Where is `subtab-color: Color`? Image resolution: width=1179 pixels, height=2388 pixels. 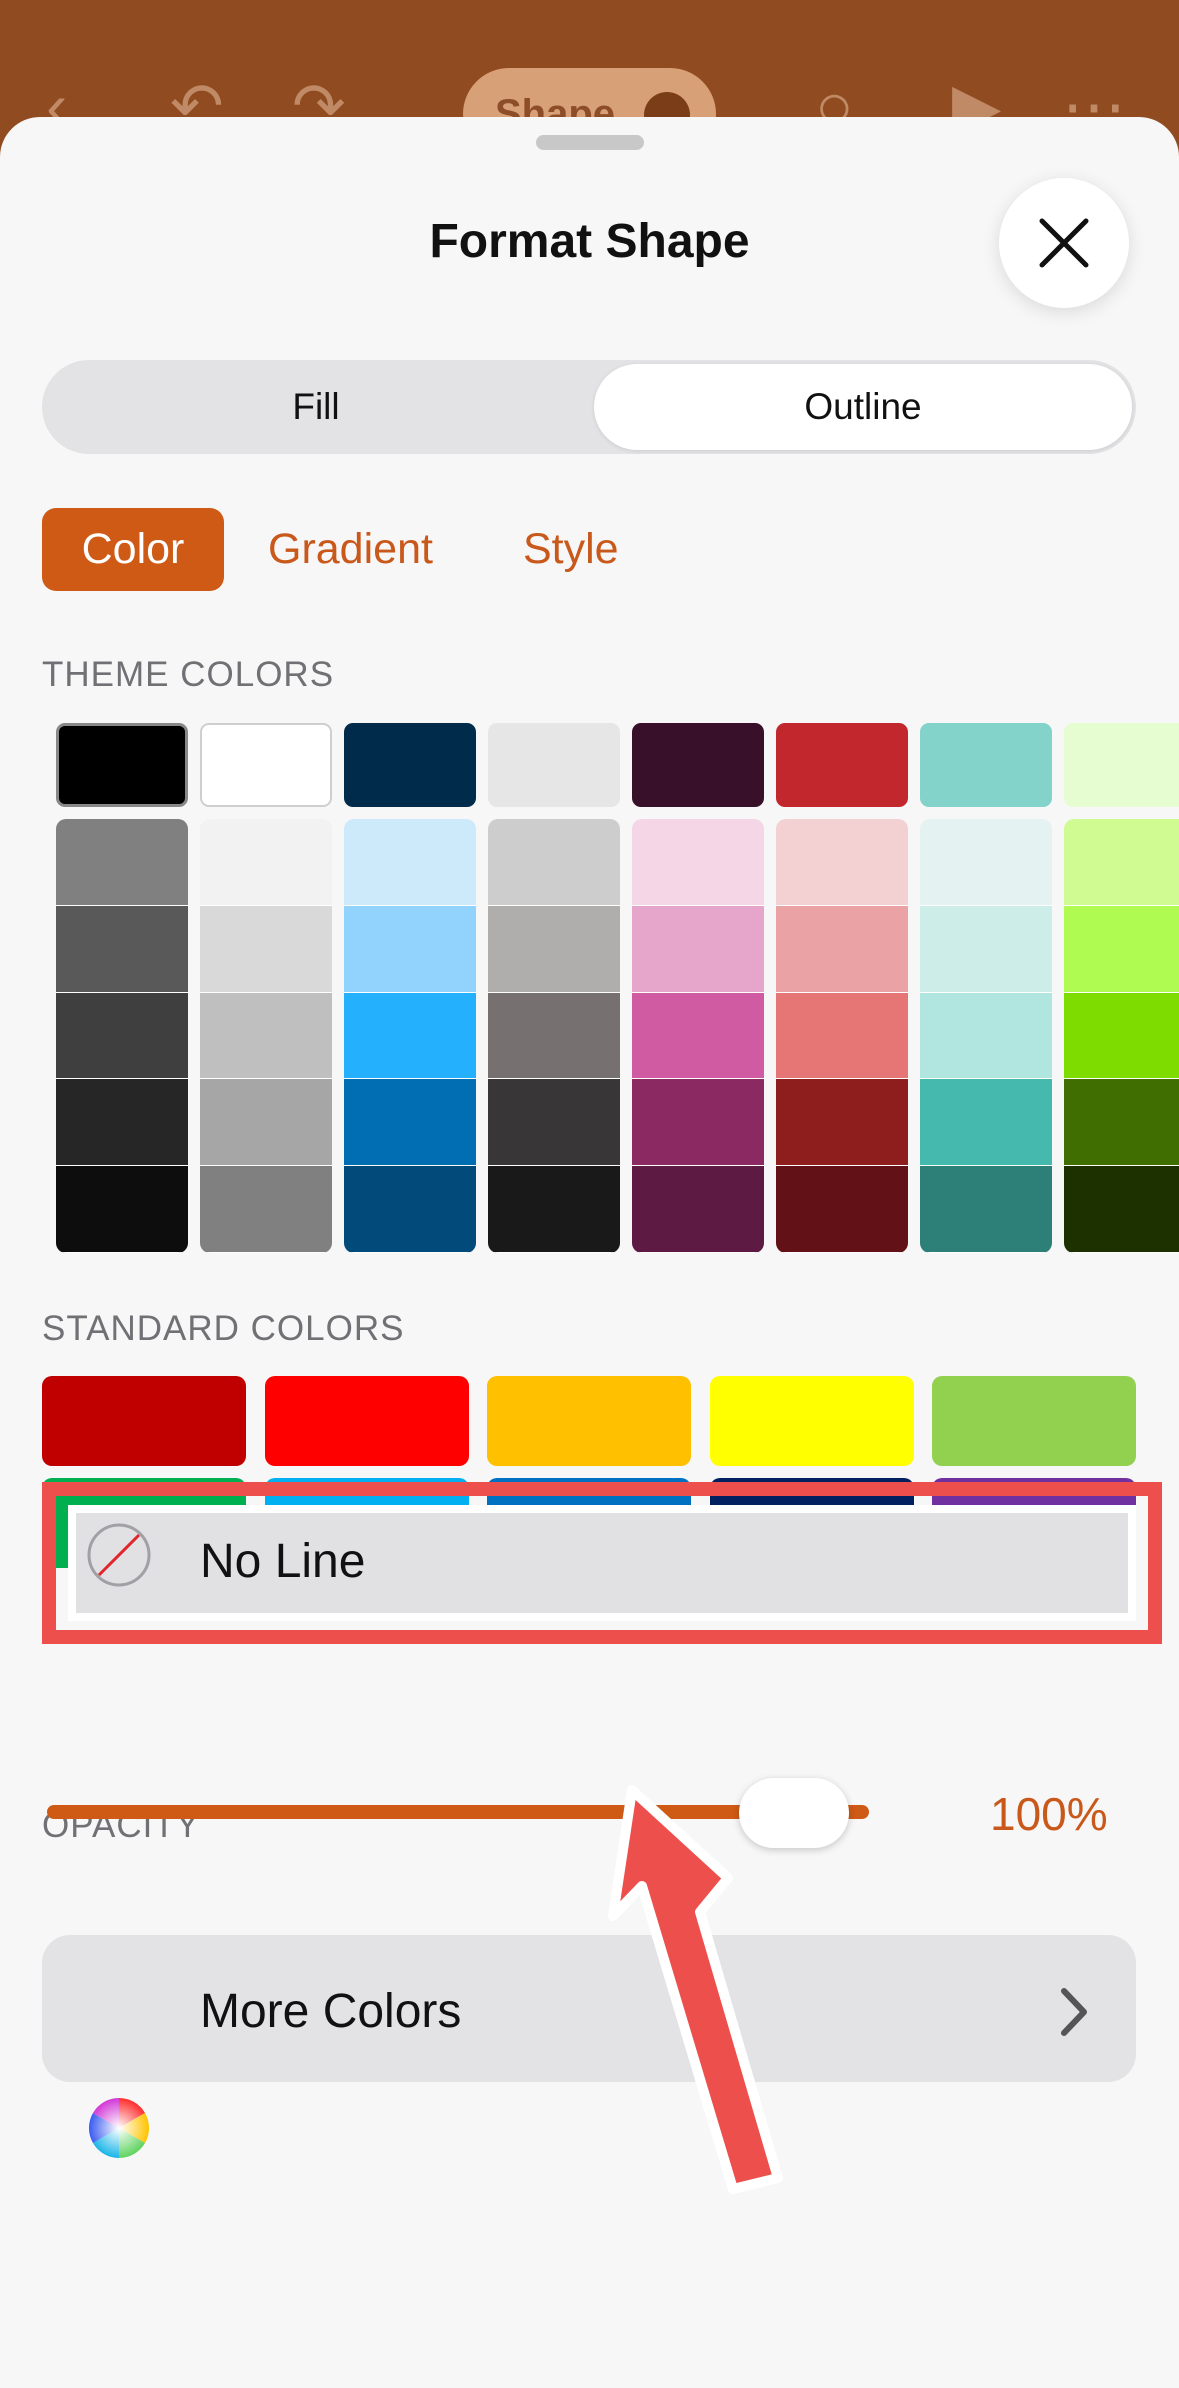 subtab-color: Color is located at coordinates (133, 549).